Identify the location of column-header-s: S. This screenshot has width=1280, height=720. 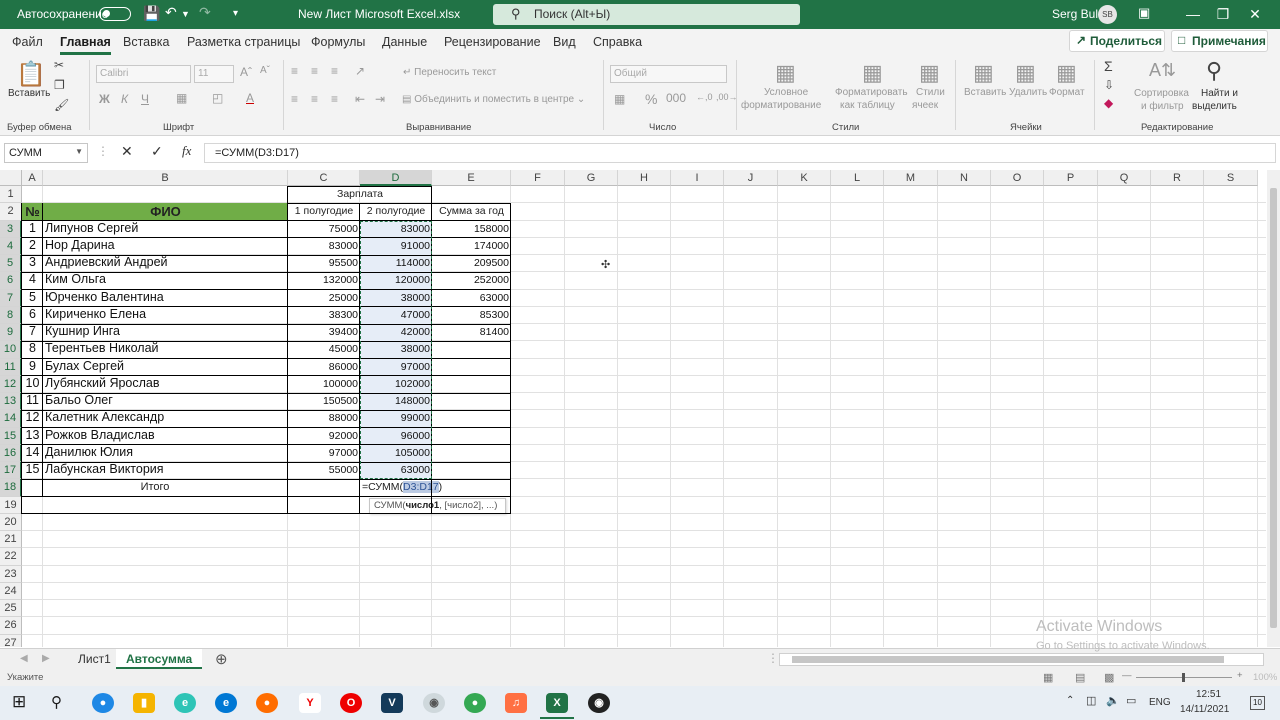
(1231, 178).